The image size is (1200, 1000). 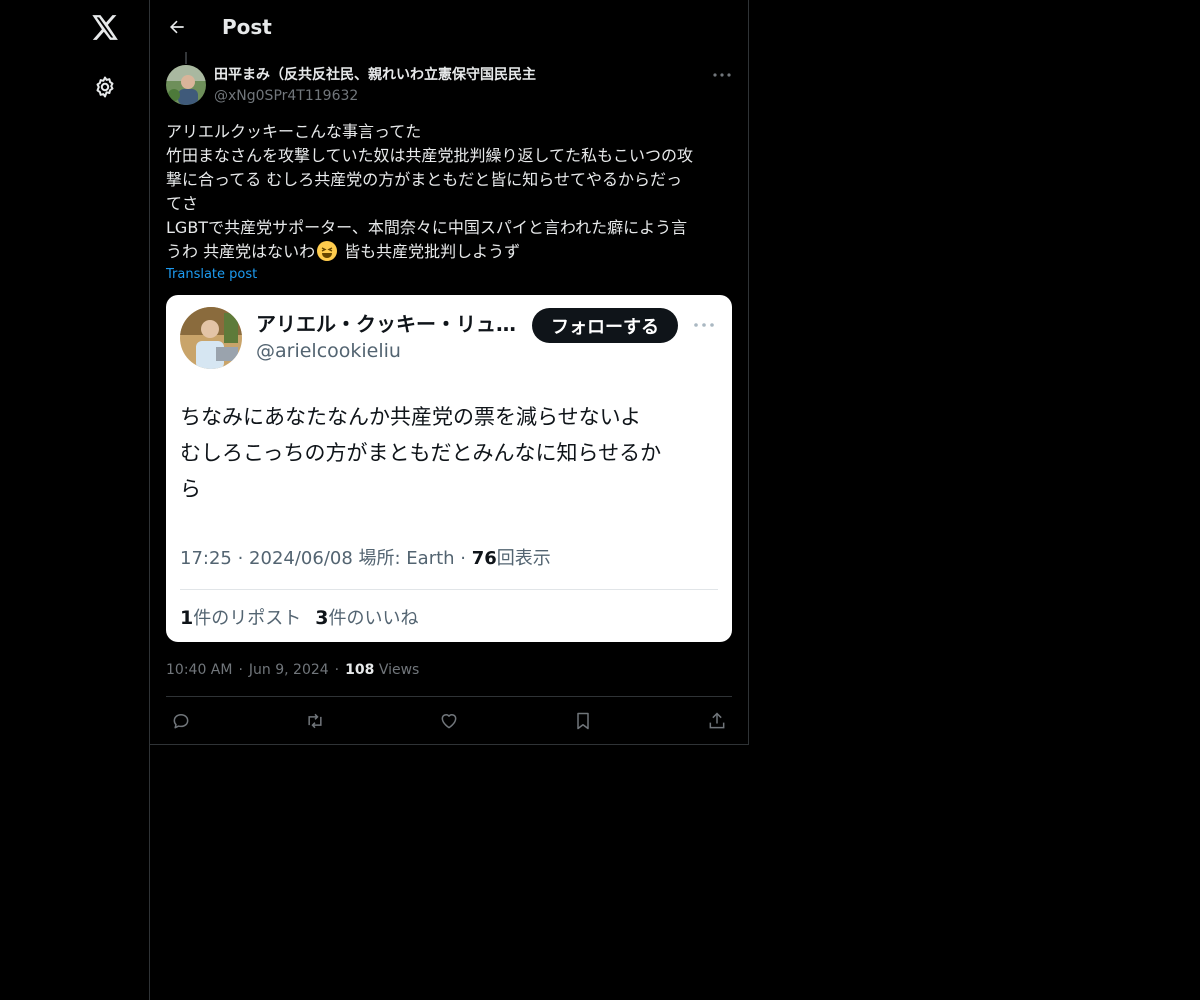 I want to click on post-text-line: うわ 共産党はないわ 皆も共産党批判しようず, so click(x=451, y=252).